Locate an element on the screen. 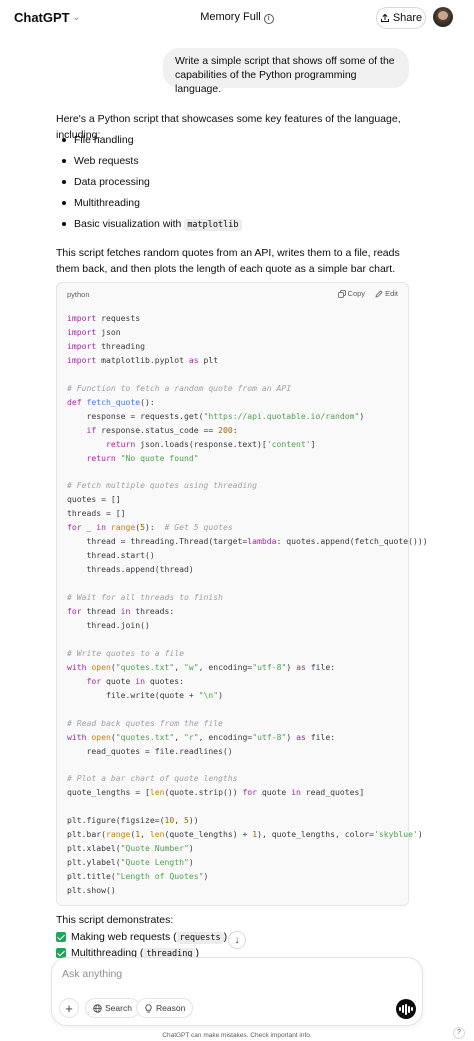 Image resolution: width=474 pixels, height=1041 pixels. prompt-input is located at coordinates (212, 974).